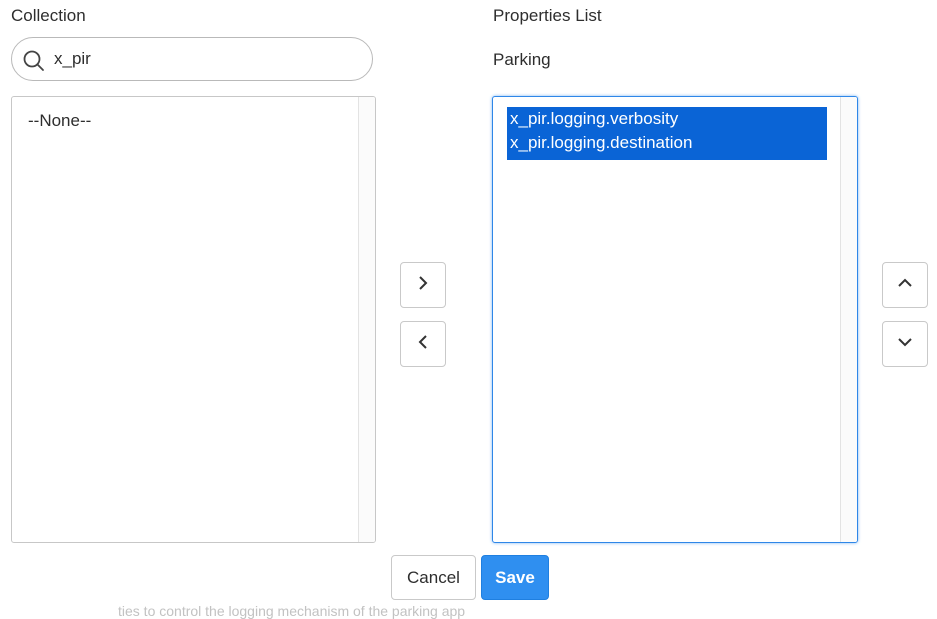 The width and height of the screenshot is (937, 619). Describe the element at coordinates (366, 319) in the screenshot. I see `collection-scrollbar` at that location.